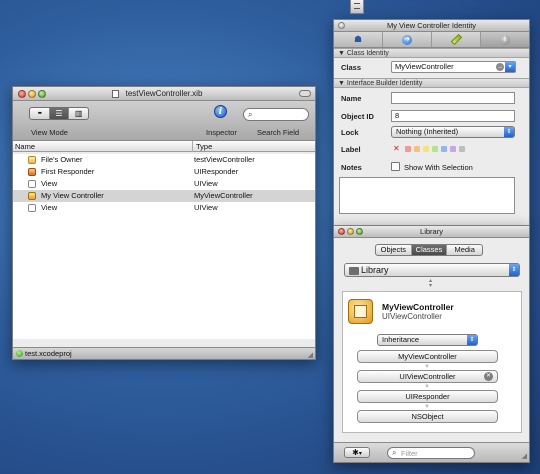 The image size is (540, 474). Describe the element at coordinates (431, 25) in the screenshot. I see `inspector-title: My View Controller Identity` at that location.